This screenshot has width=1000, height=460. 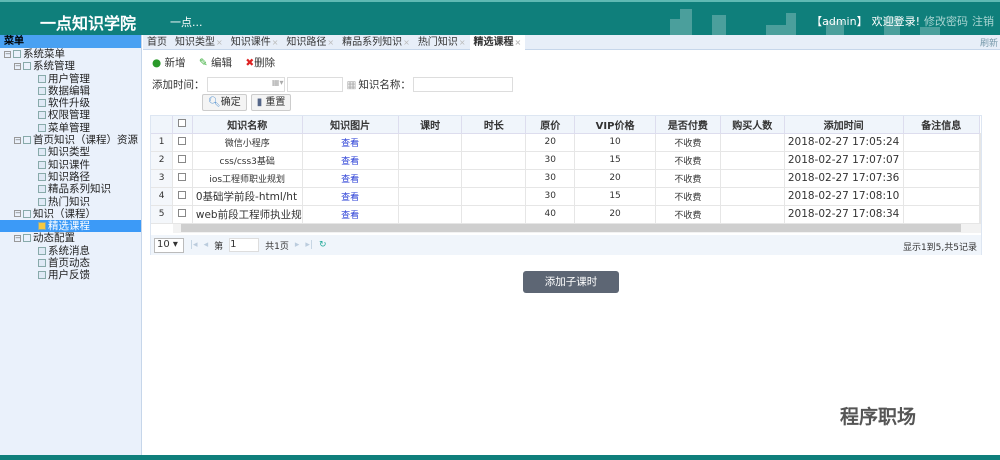 What do you see at coordinates (566, 214) in the screenshot?
I see `table-row: 5 web前段工程师执业规 查看 40 20 不收费 2018-02-27 17:08:34` at bounding box center [566, 214].